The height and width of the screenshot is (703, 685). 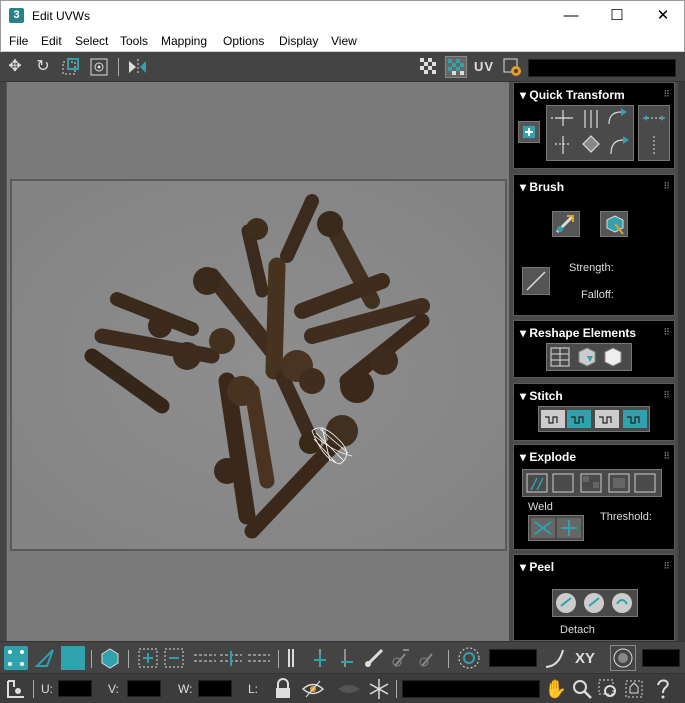 I want to click on checker-color-icon, so click(x=456, y=67).